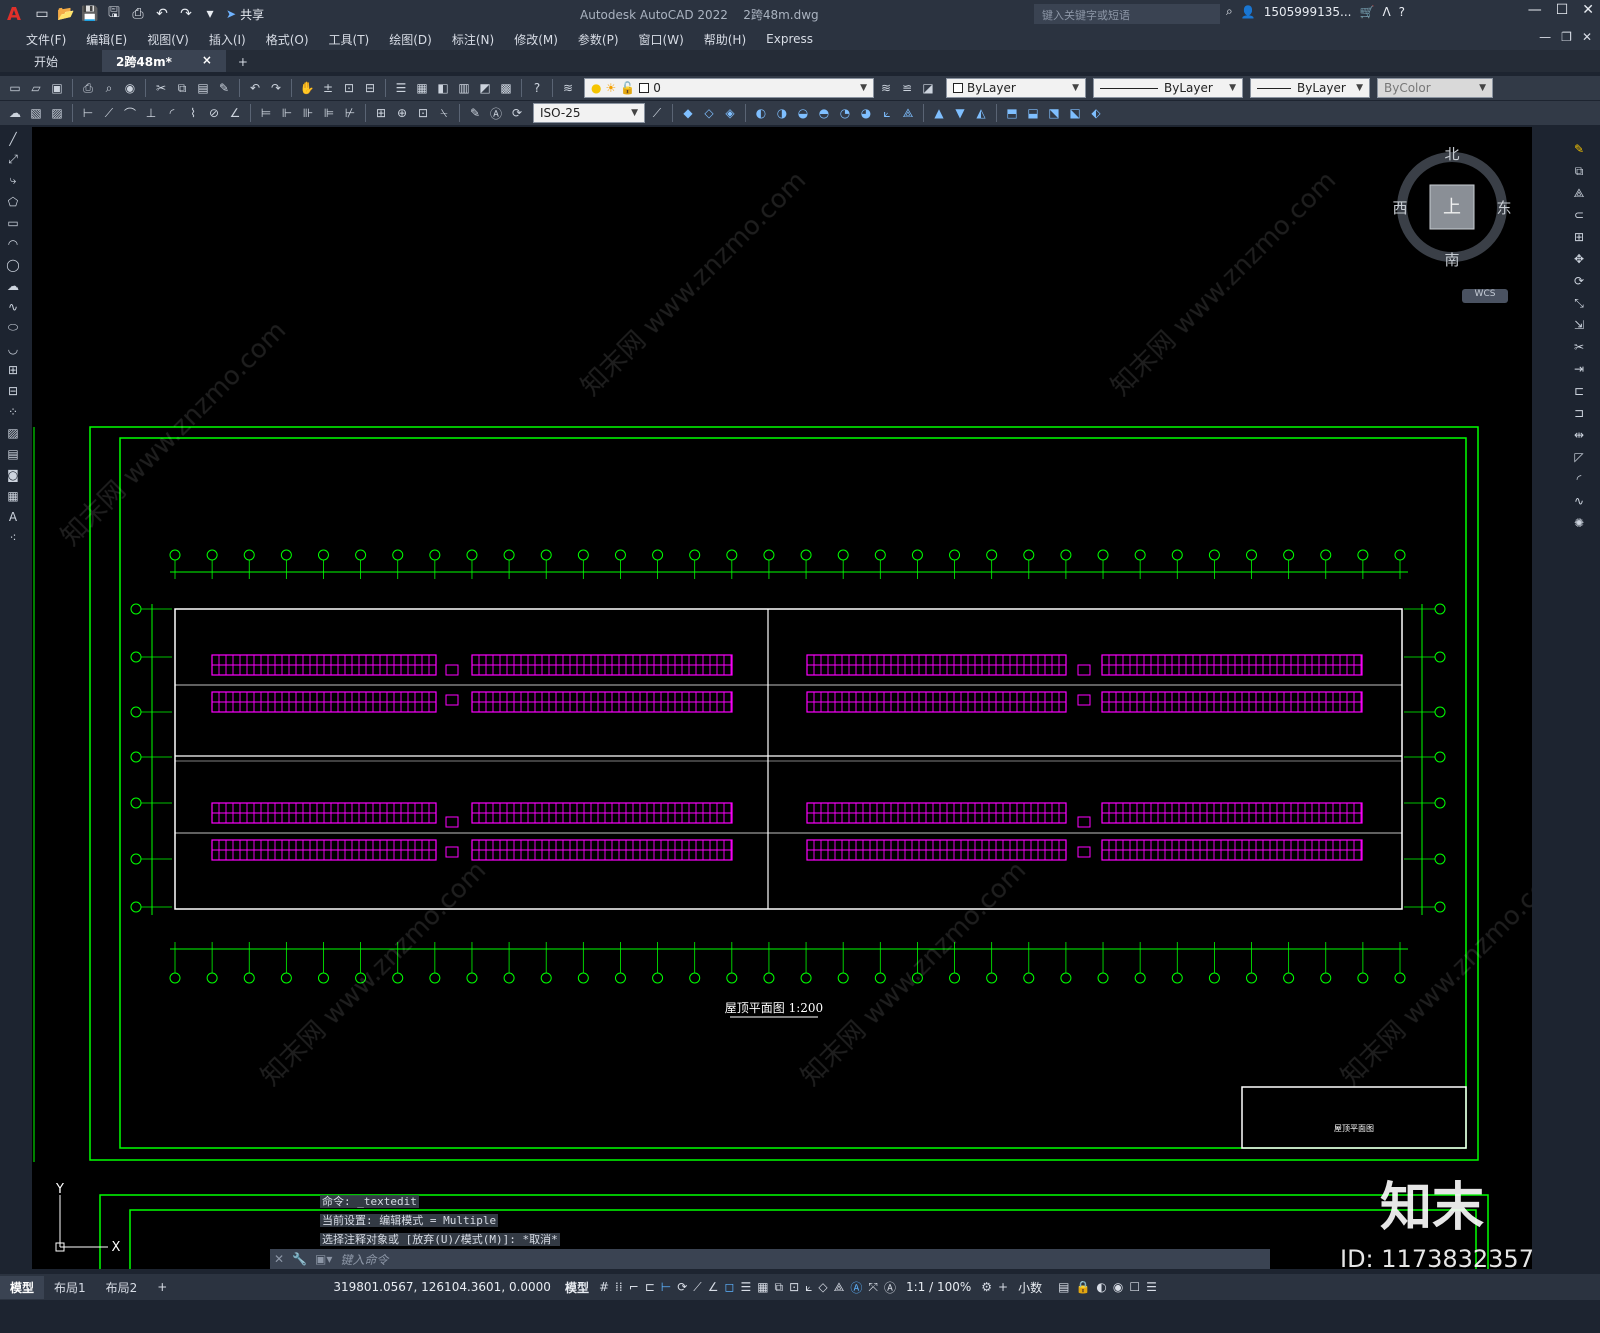 The height and width of the screenshot is (1333, 1600). Describe the element at coordinates (1587, 37) in the screenshot. I see `doc-close-icon: ✕` at that location.